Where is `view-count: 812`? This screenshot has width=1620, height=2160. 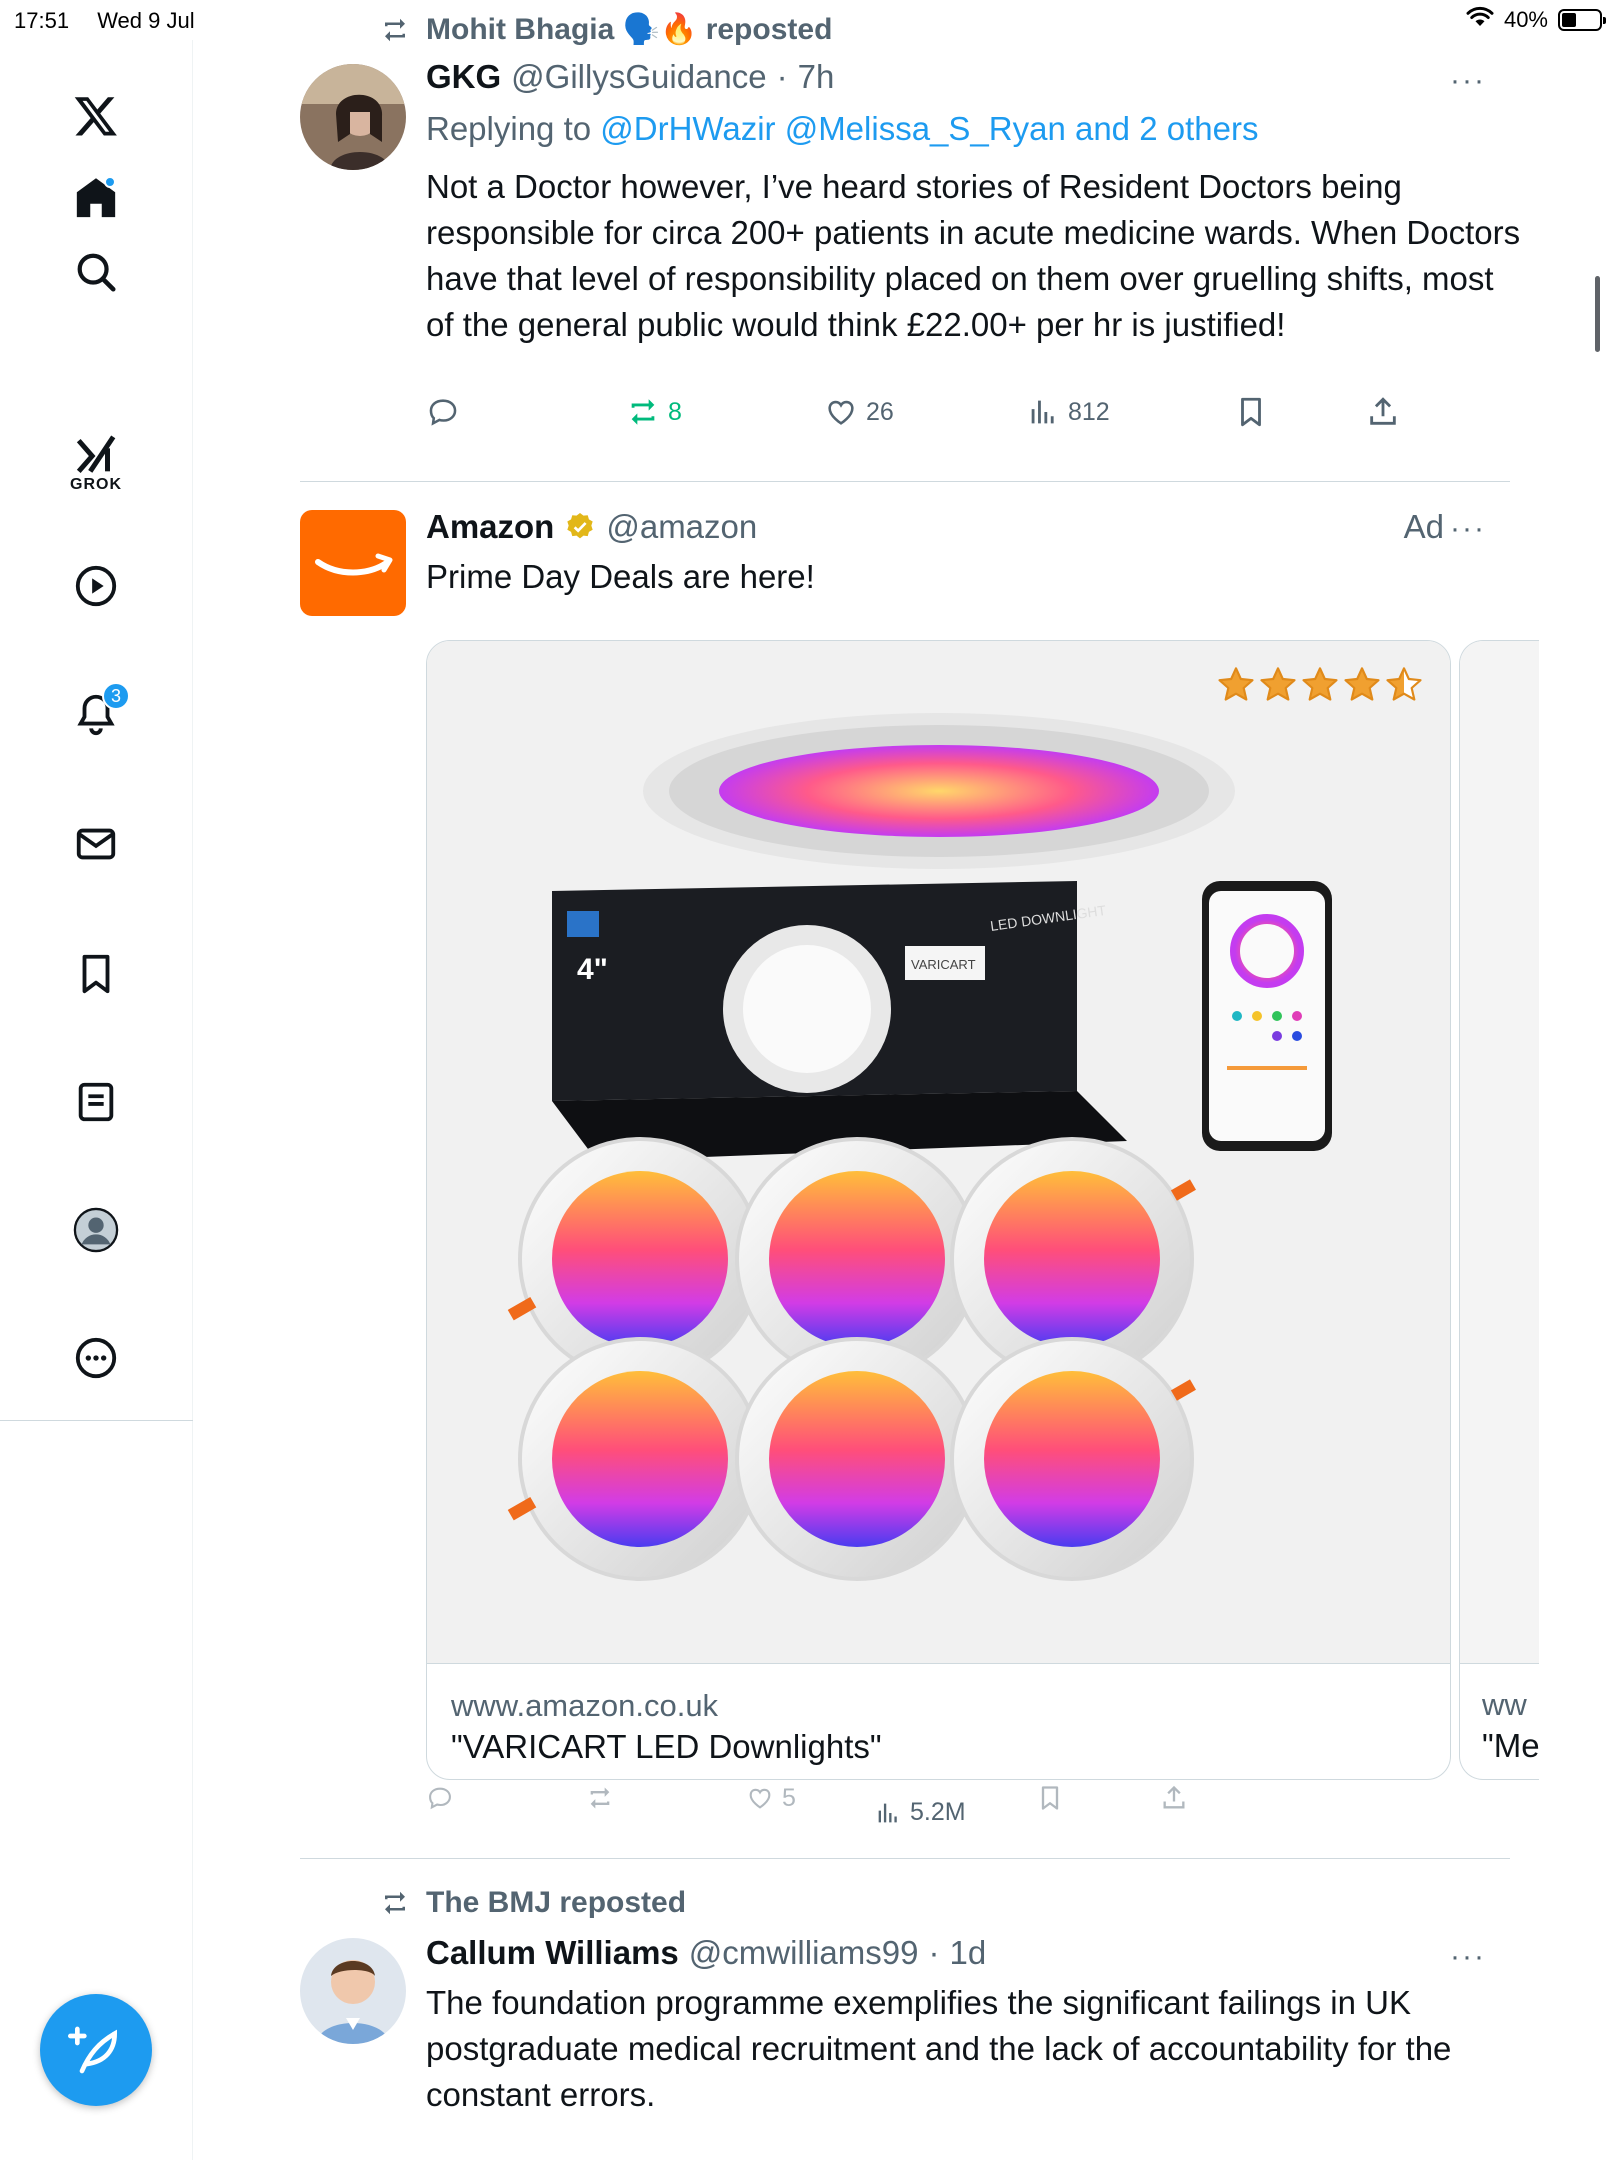
view-count: 812 is located at coordinates (1089, 411).